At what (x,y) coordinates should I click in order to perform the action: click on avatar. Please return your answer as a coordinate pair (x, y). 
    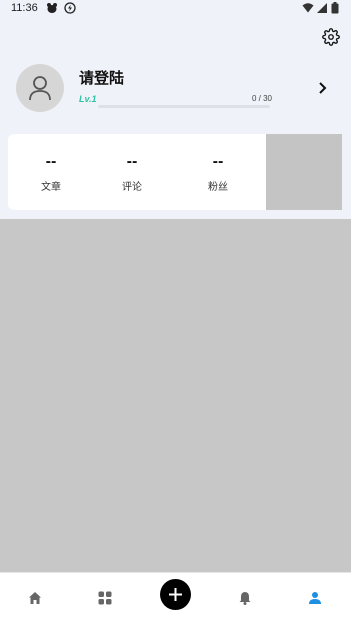
    Looking at the image, I should click on (40, 88).